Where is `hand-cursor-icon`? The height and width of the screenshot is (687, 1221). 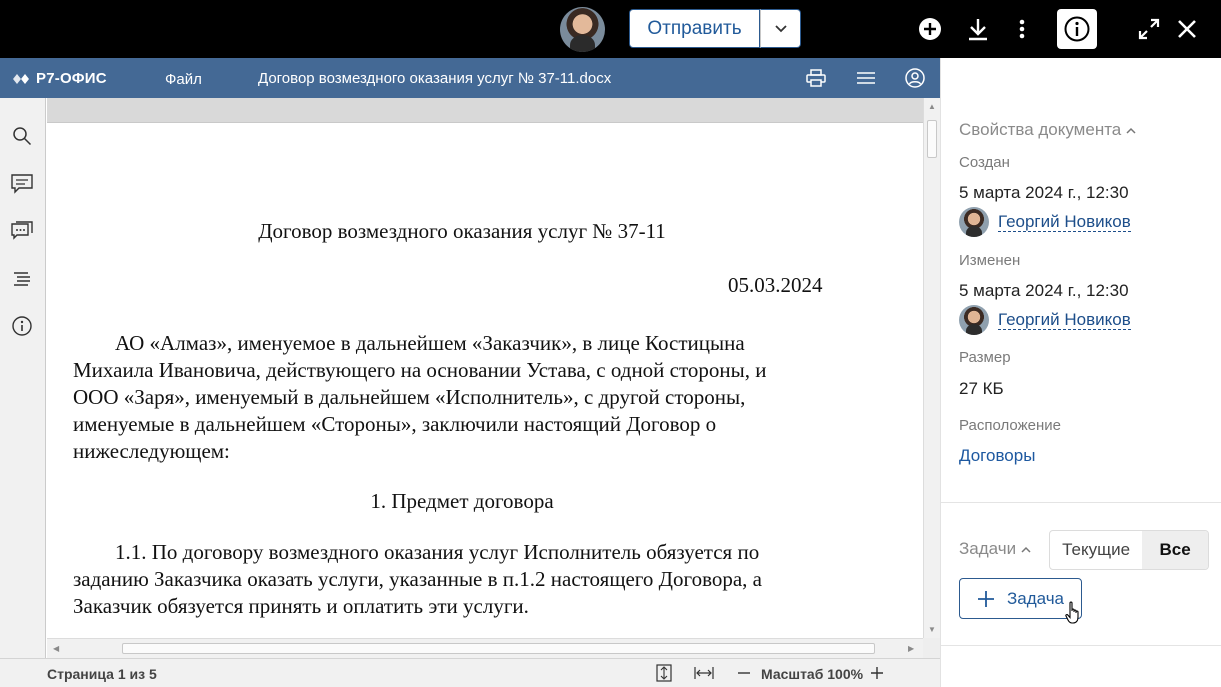 hand-cursor-icon is located at coordinates (1072, 612).